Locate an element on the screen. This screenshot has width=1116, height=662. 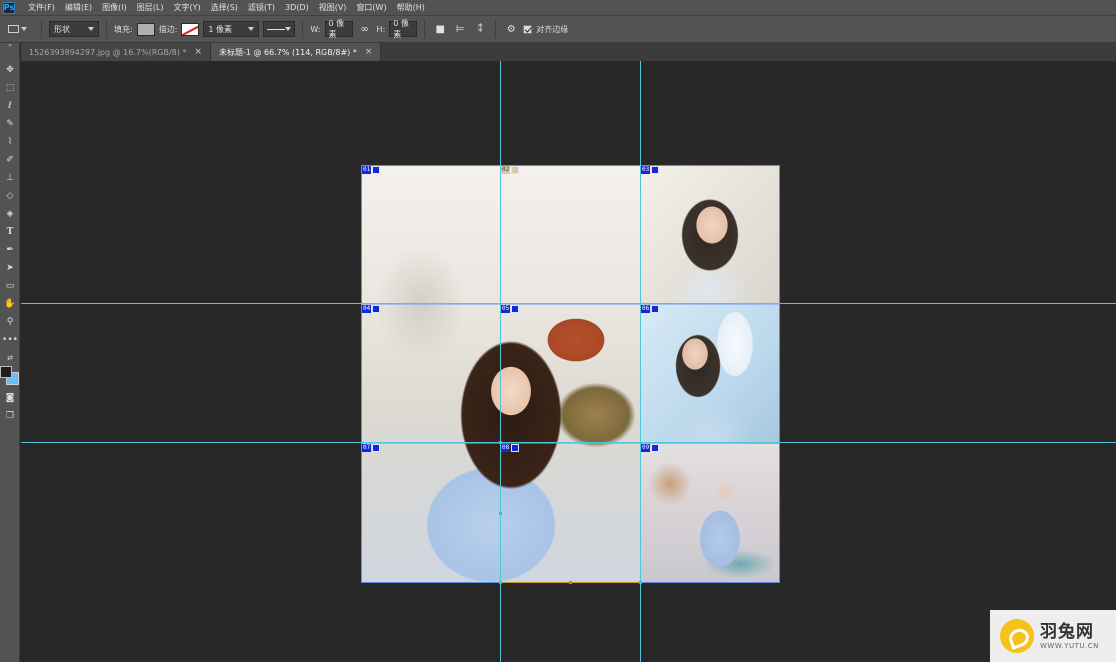
menu-help: 帮助(H) is located at coordinates (411, 7).